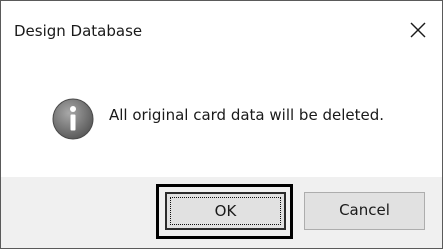 This screenshot has height=249, width=443. What do you see at coordinates (418, 30) in the screenshot?
I see `close-icon` at bounding box center [418, 30].